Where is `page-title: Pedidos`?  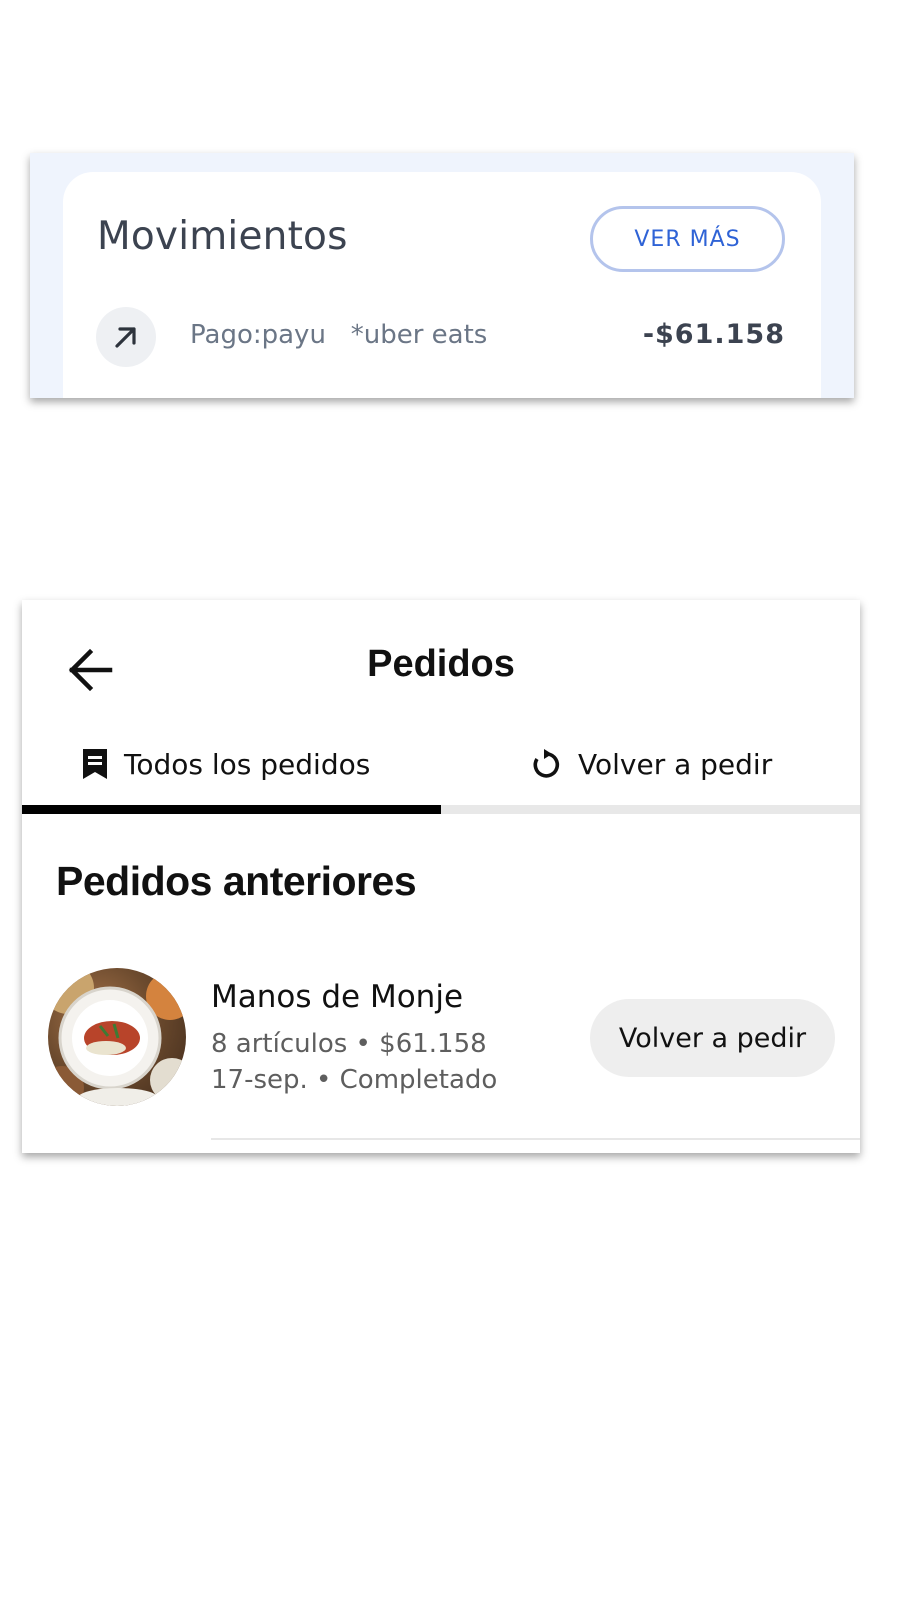 page-title: Pedidos is located at coordinates (441, 664).